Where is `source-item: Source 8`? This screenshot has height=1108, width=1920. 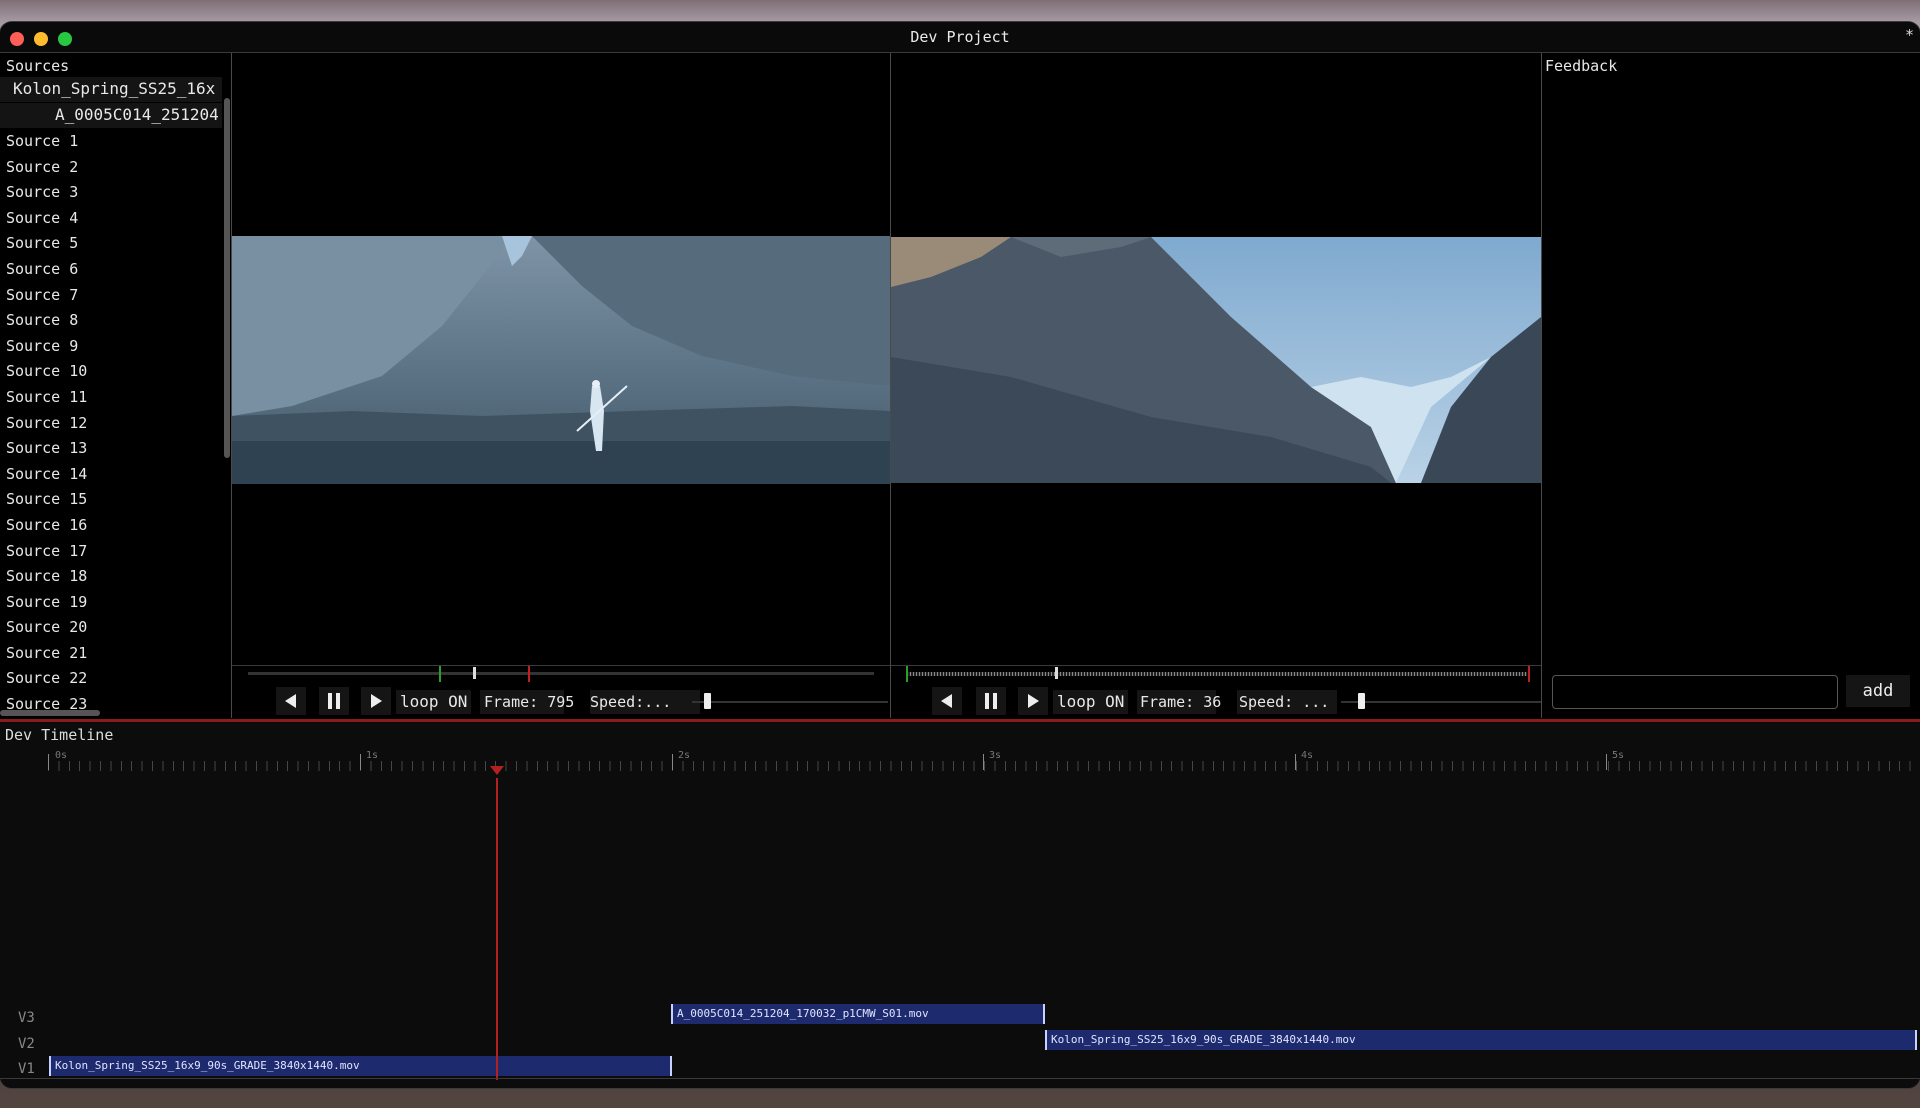
source-item: Source 8 is located at coordinates (46, 321).